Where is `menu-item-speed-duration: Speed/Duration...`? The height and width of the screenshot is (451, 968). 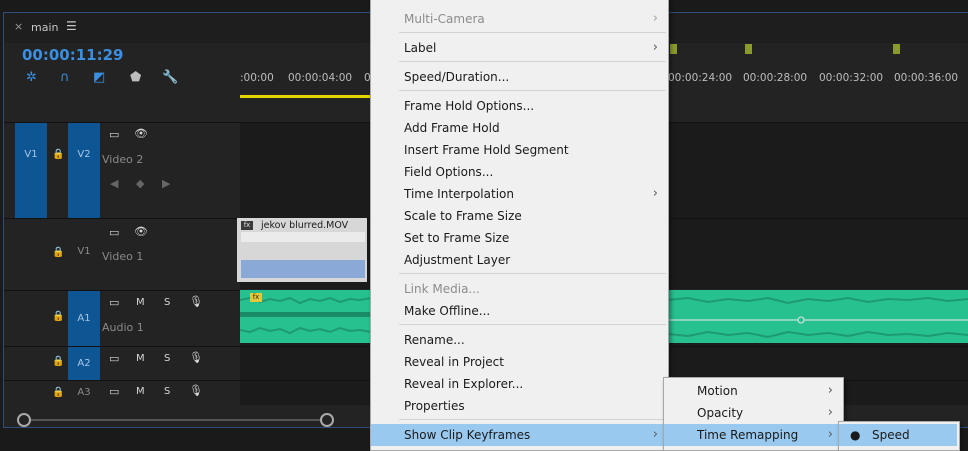
menu-item-speed-duration: Speed/Duration... is located at coordinates (519, 77).